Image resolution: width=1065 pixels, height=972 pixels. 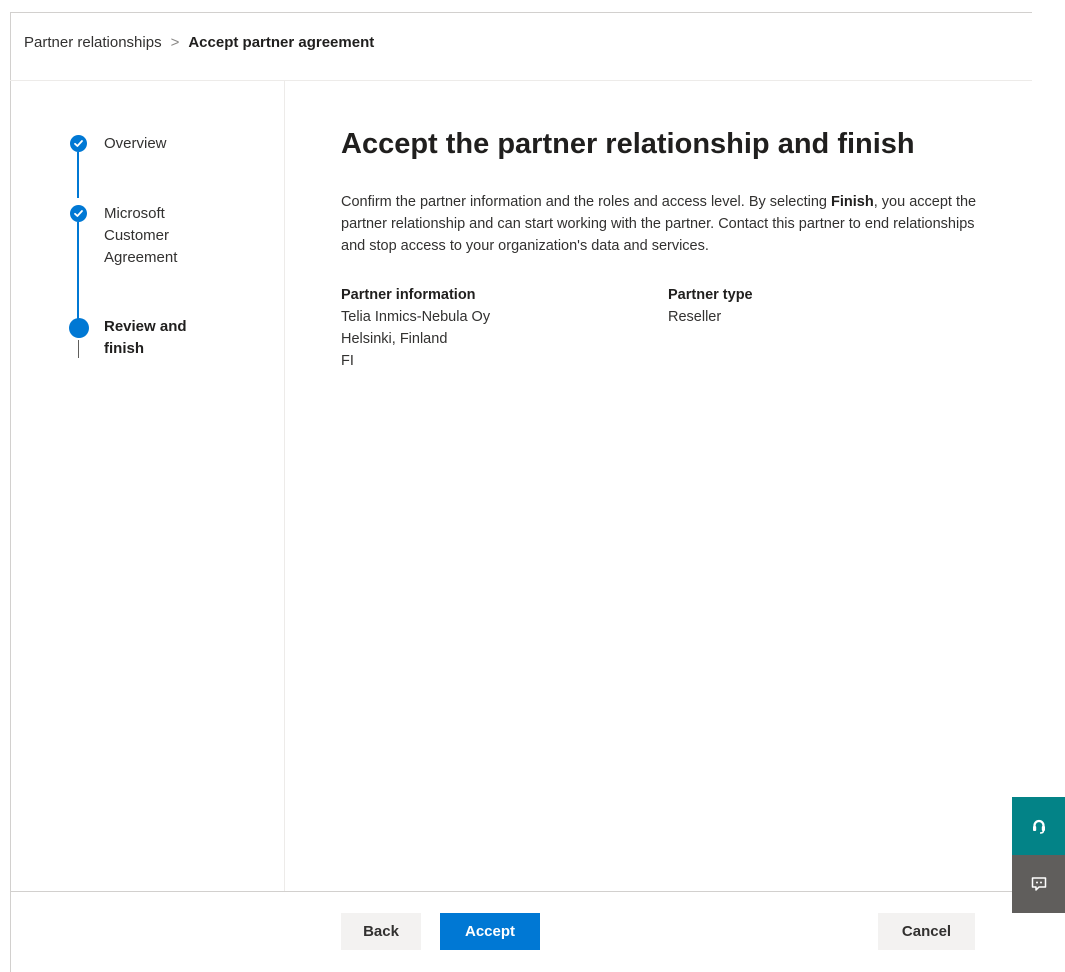 I want to click on accept-button: Accept, so click(x=490, y=931).